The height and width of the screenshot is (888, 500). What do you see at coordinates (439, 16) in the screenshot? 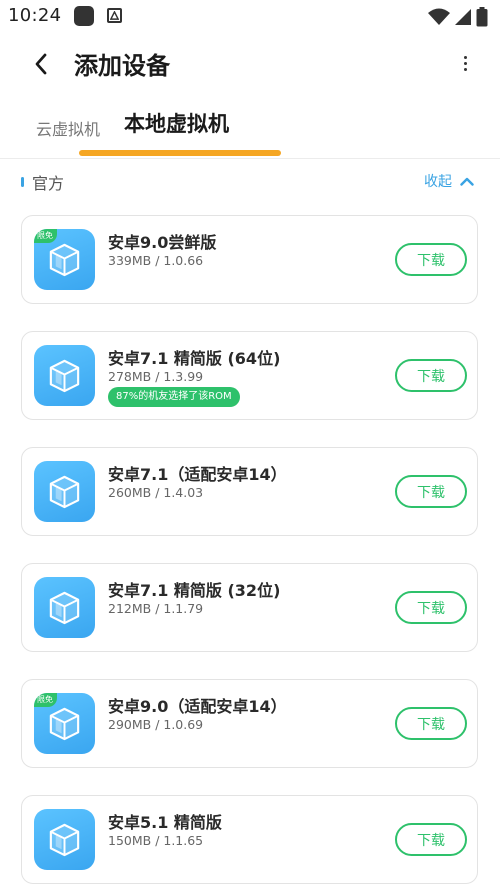
I see `wifi-icon` at bounding box center [439, 16].